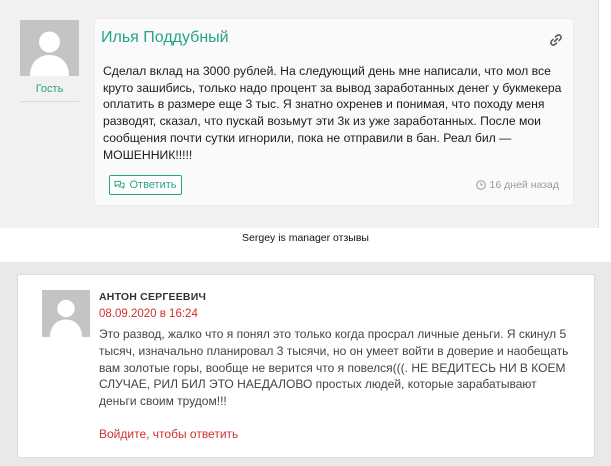 The width and height of the screenshot is (611, 466). Describe the element at coordinates (524, 185) in the screenshot. I see `time-ago-text: 16 дней назад` at that location.